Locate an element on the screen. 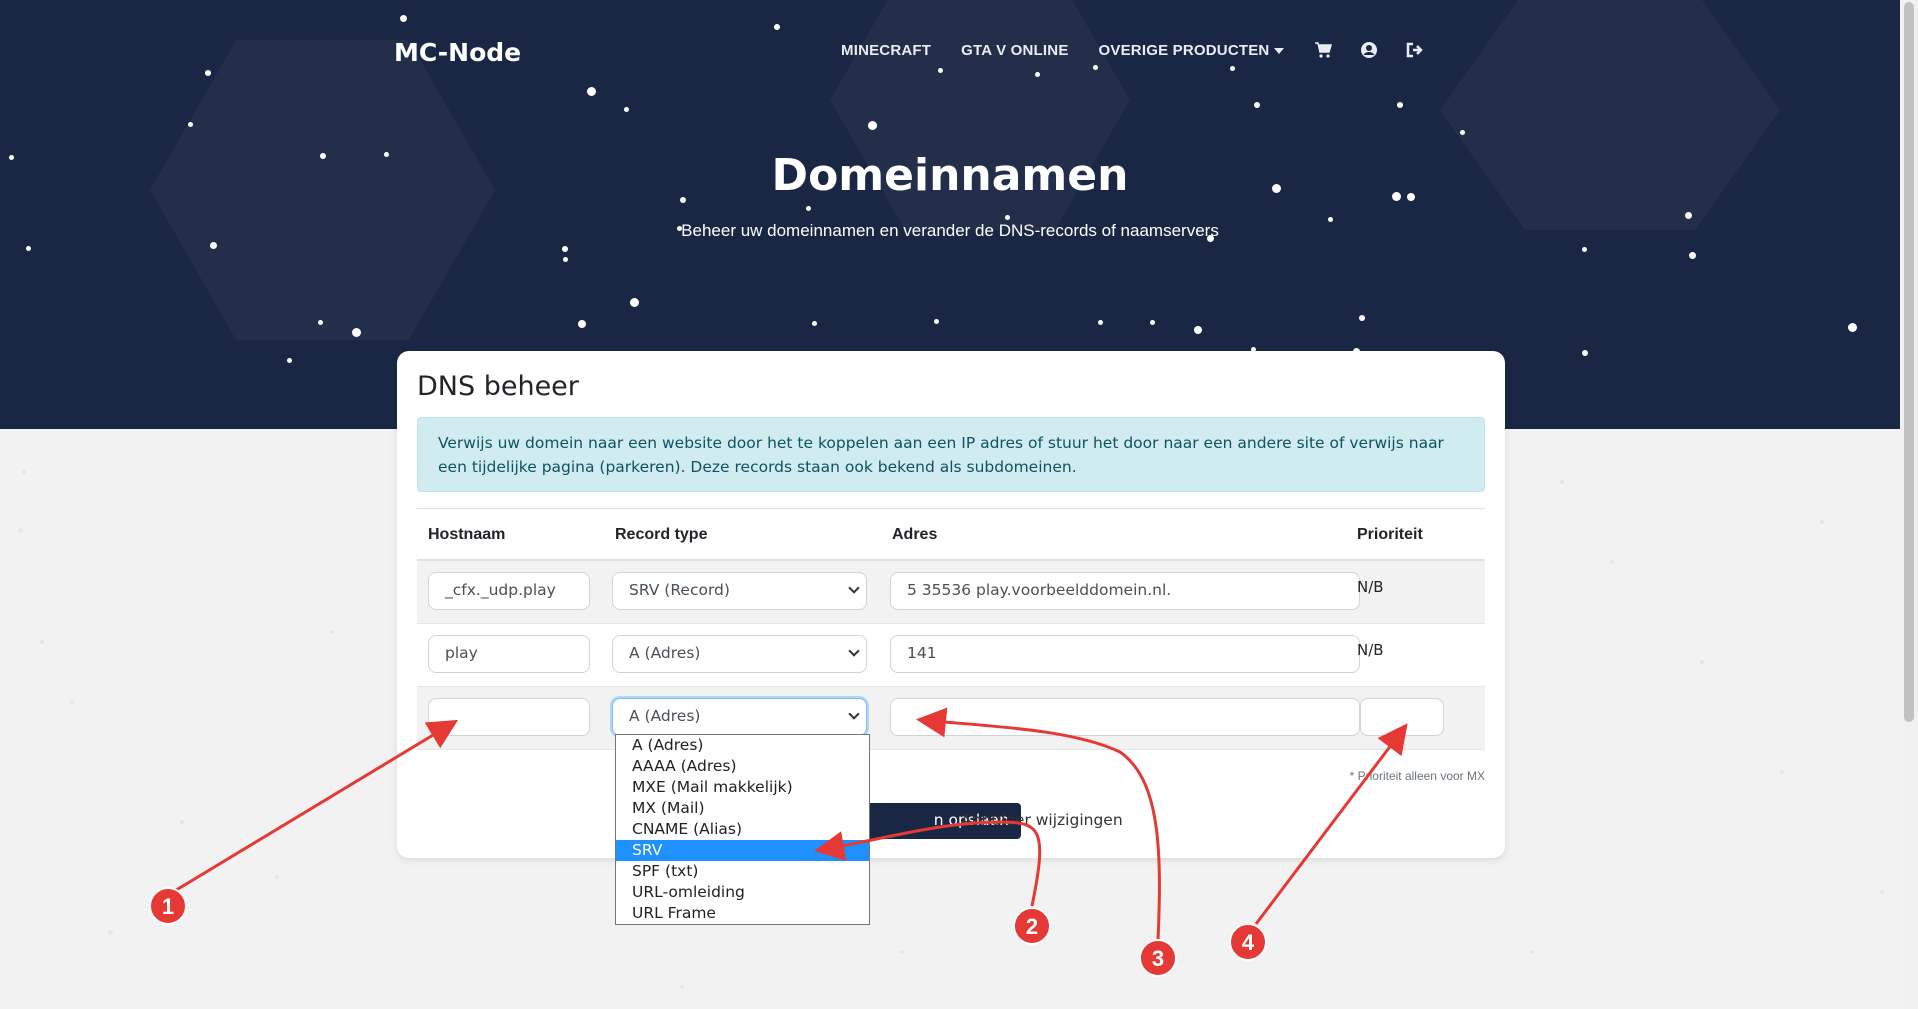 The width and height of the screenshot is (1918, 1009). header-hostname: Hostnaam is located at coordinates (467, 534).